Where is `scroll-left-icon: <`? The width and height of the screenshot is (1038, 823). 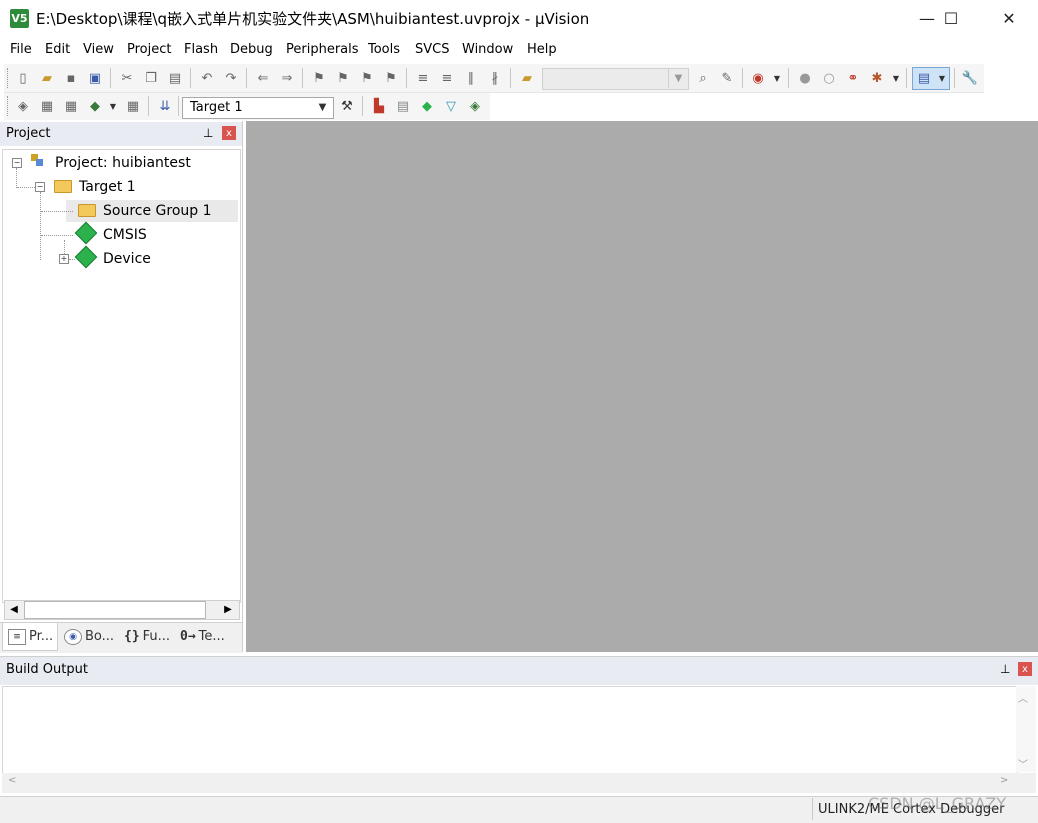 scroll-left-icon: < is located at coordinates (12, 780).